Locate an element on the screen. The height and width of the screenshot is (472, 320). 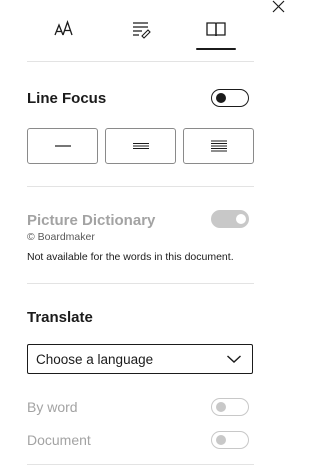
line-focus-toggle is located at coordinates (230, 98).